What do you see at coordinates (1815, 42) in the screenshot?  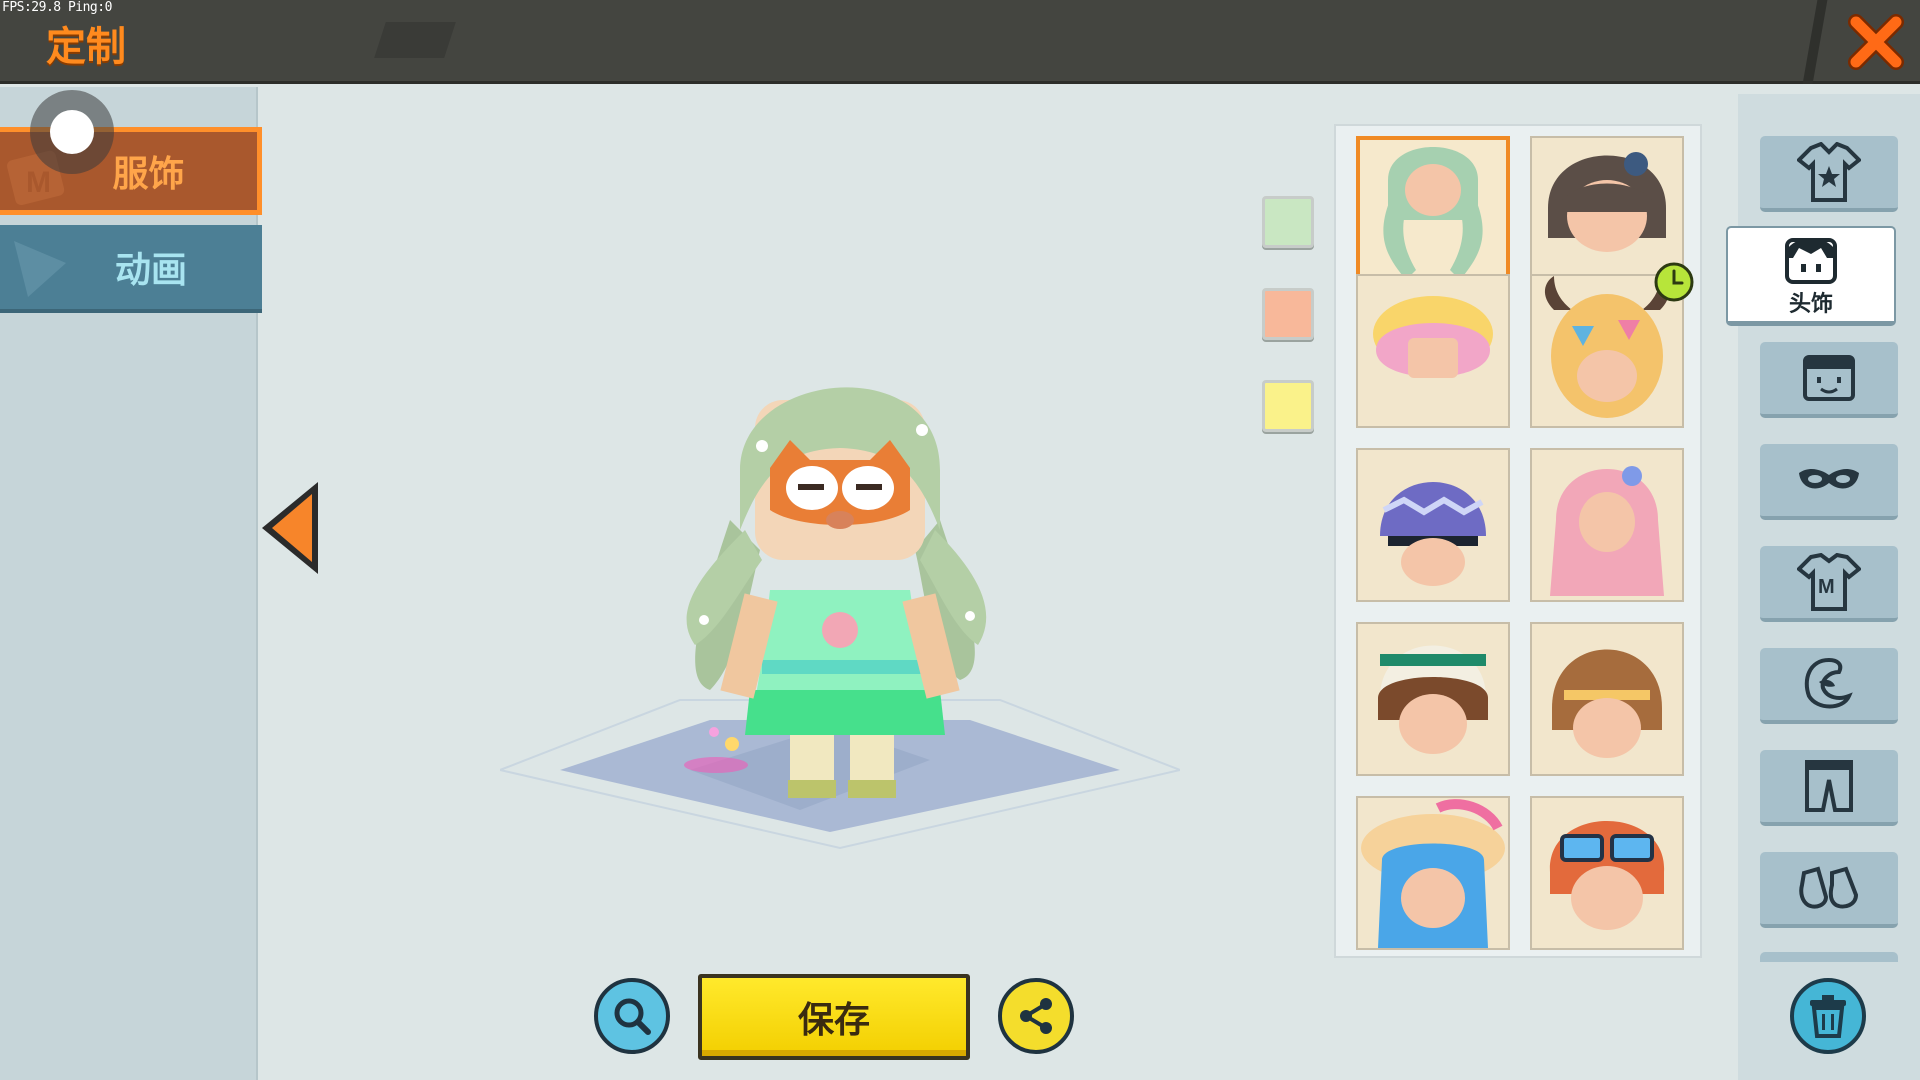 I see `header-divider` at bounding box center [1815, 42].